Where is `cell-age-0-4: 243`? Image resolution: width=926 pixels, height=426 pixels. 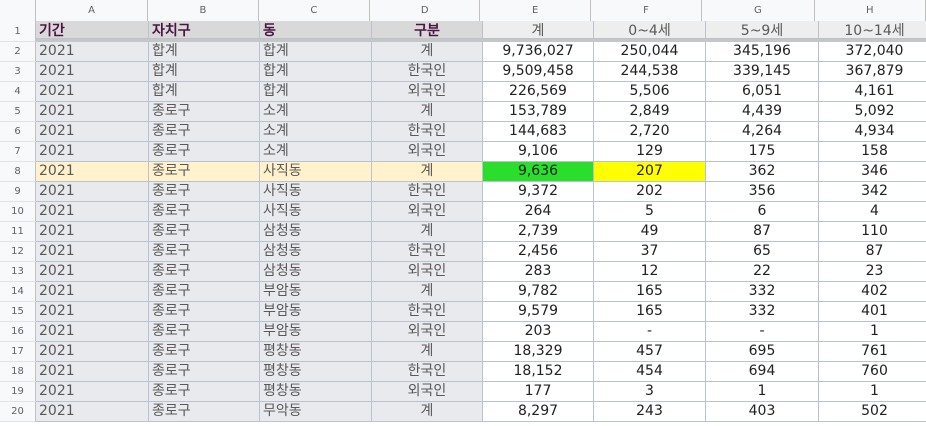 cell-age-0-4: 243 is located at coordinates (650, 412).